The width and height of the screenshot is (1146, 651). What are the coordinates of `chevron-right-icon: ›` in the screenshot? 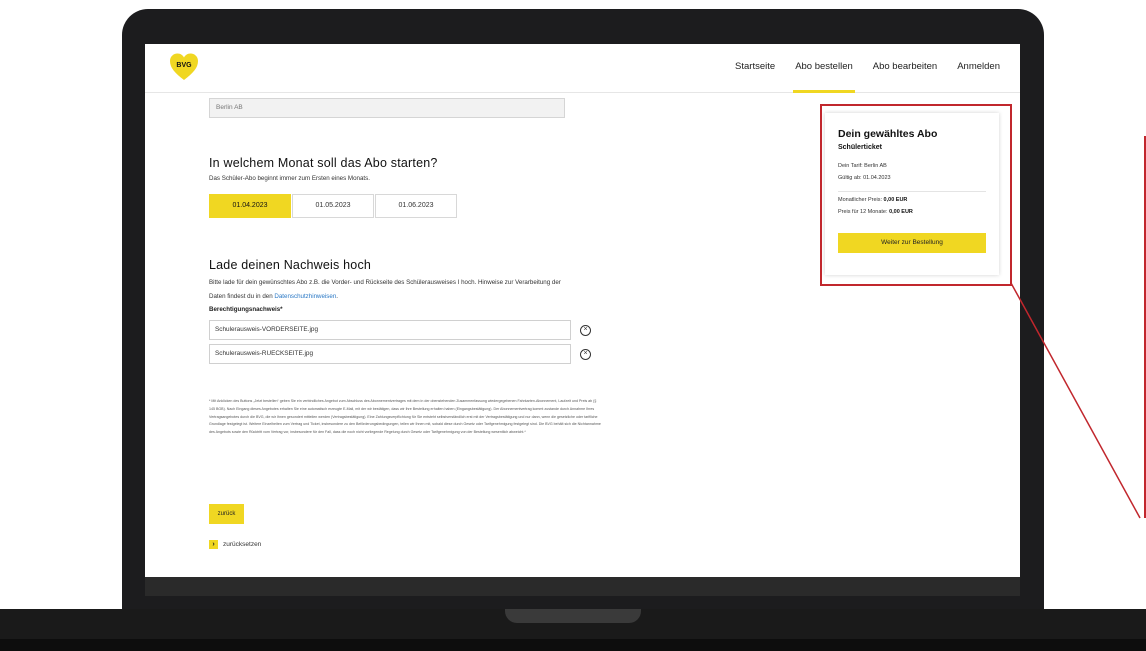 It's located at (213, 544).